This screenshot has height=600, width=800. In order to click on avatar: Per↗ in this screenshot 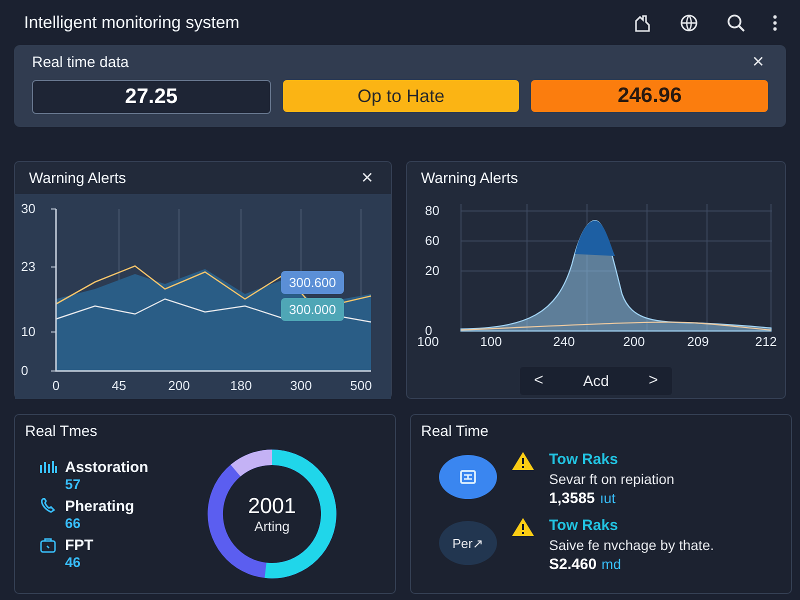, I will do `click(468, 543)`.